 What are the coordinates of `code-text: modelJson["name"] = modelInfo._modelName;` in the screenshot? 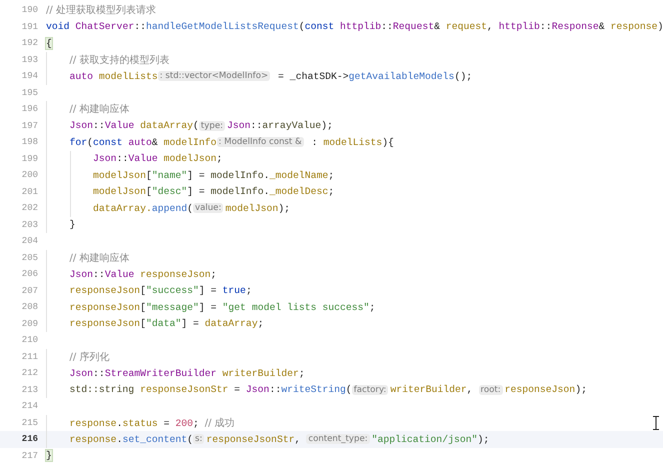 It's located at (213, 175).